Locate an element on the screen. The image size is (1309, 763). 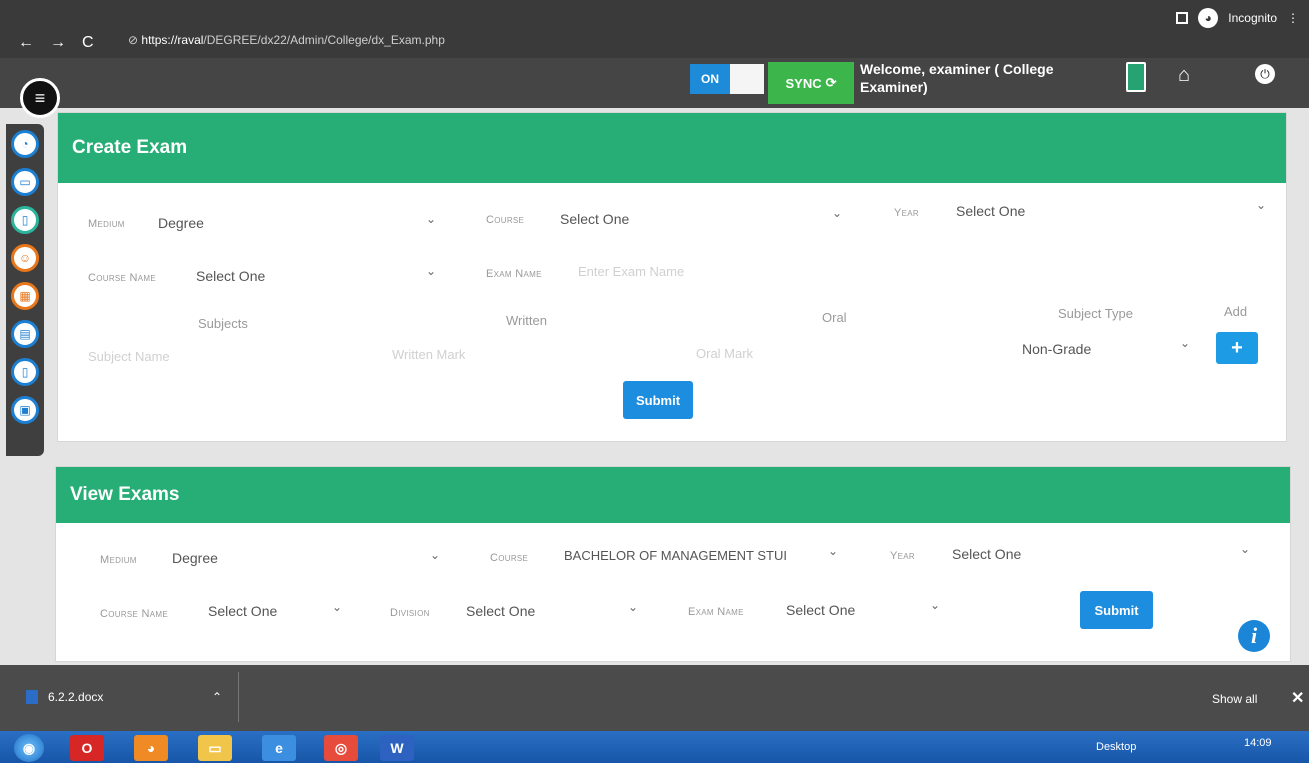
incognito-label: Incognito is located at coordinates (1252, 18).